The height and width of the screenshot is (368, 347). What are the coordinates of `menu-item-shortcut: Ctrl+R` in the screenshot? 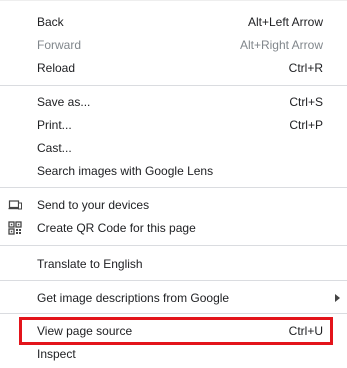 It's located at (305, 68).